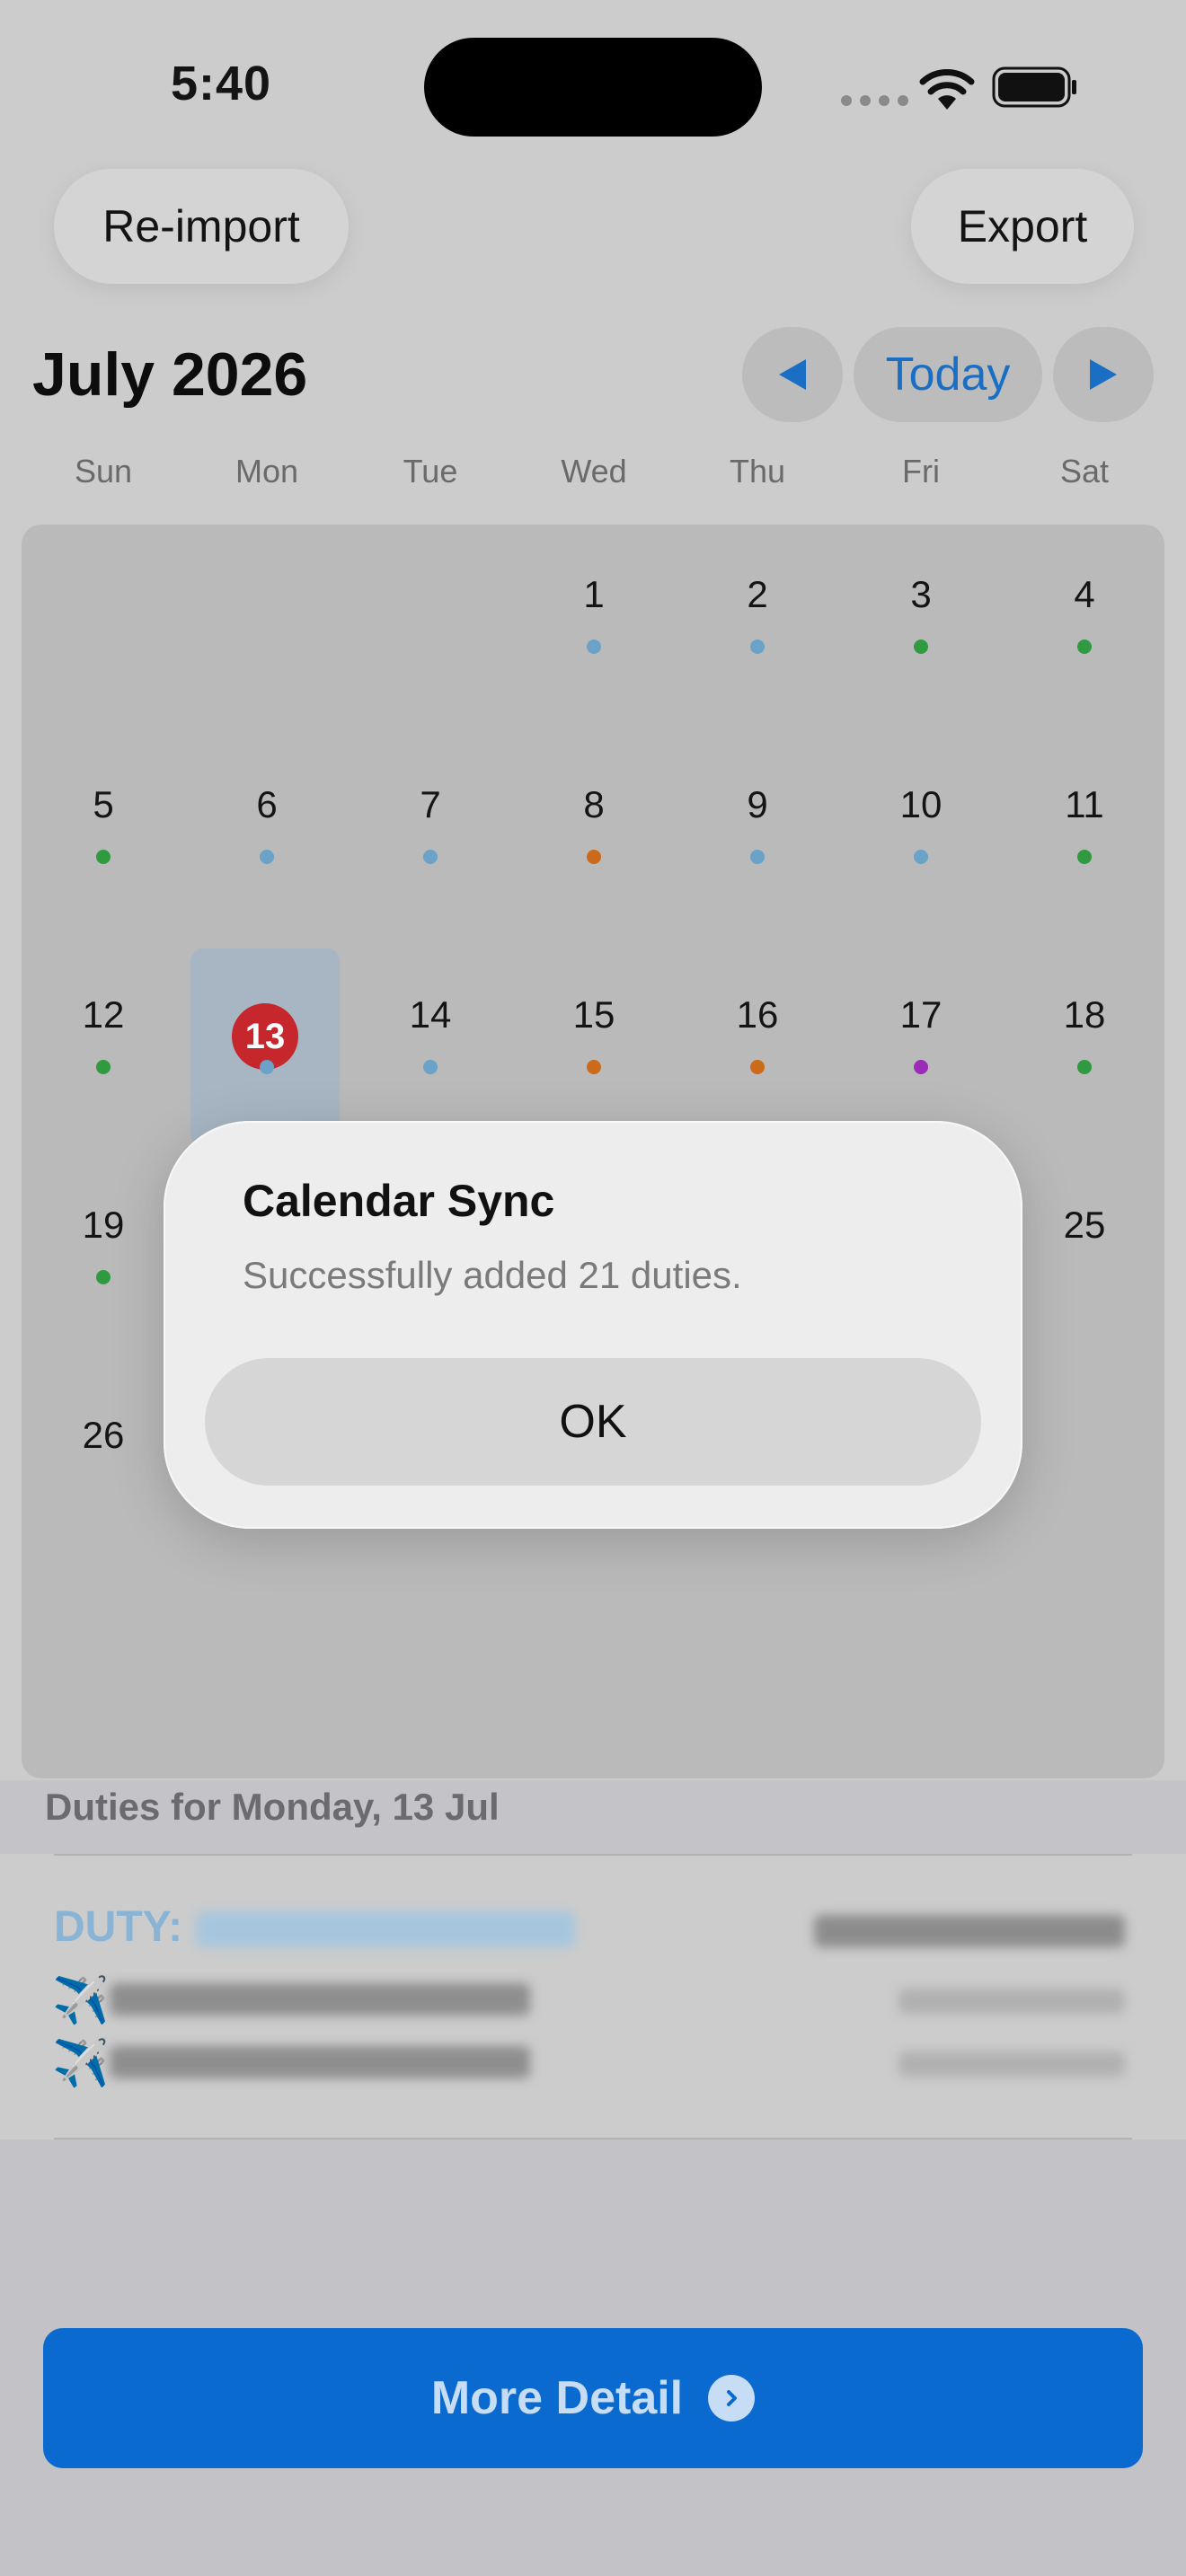  I want to click on day-cell: 19, so click(103, 1225).